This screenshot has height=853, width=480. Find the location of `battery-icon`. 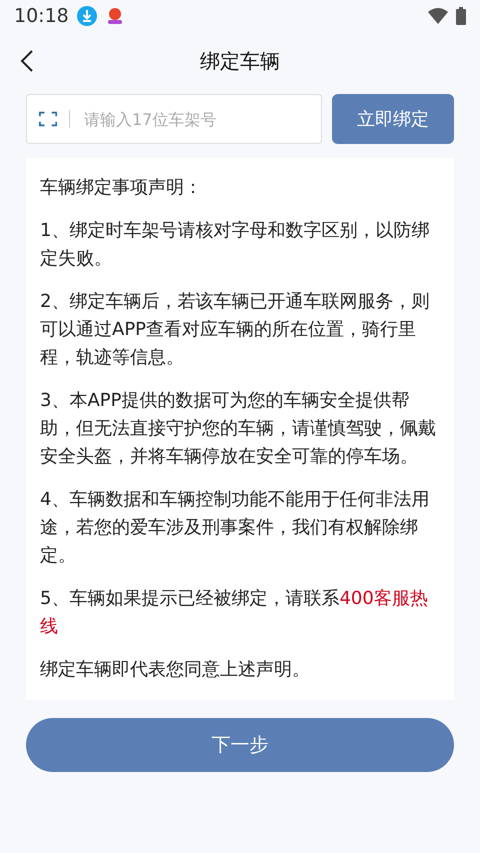

battery-icon is located at coordinates (461, 16).